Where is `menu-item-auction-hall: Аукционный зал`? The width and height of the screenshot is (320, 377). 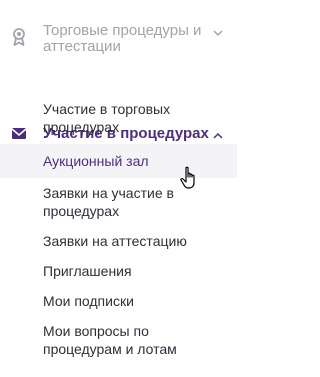 menu-item-auction-hall: Аукционный зал is located at coordinates (118, 161).